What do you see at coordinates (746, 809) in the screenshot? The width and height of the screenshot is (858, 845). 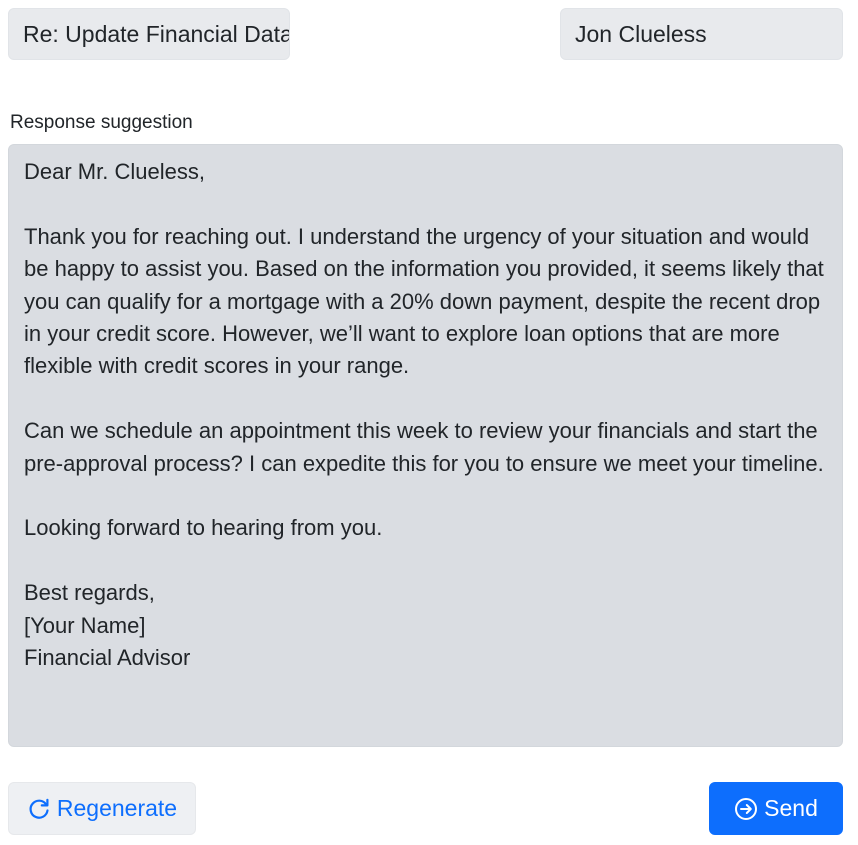 I see `arrow-right-circle-icon` at bounding box center [746, 809].